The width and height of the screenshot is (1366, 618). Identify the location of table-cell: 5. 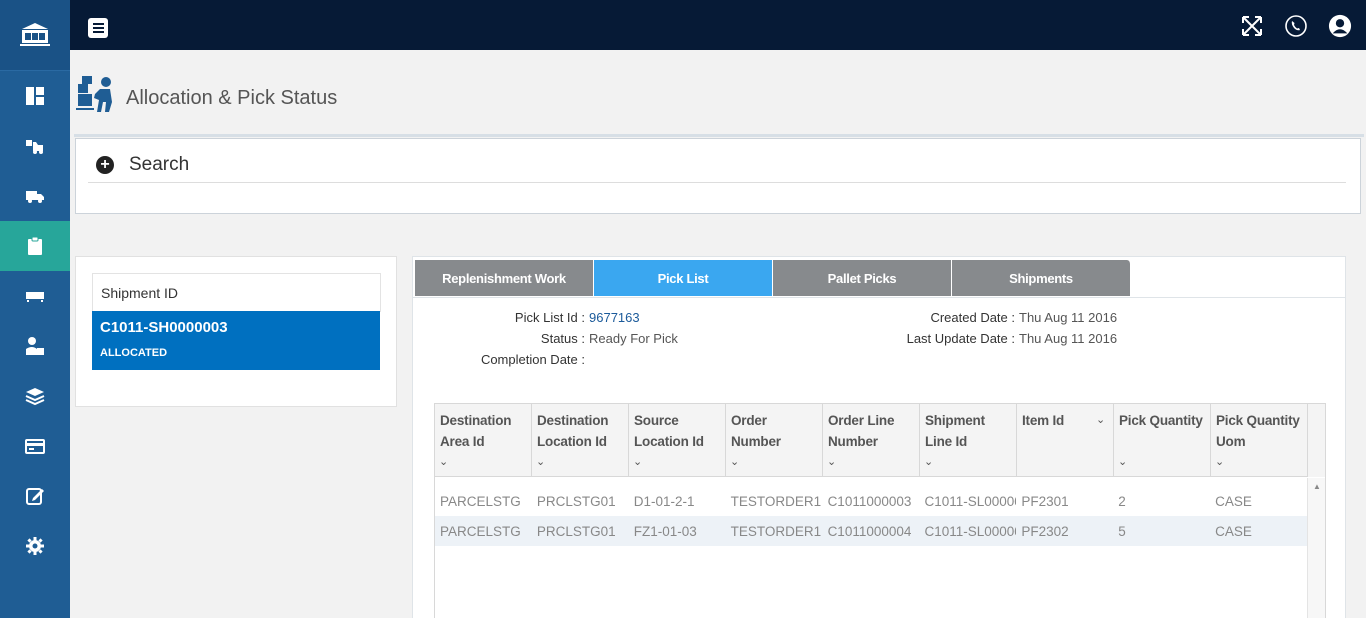
(1122, 531).